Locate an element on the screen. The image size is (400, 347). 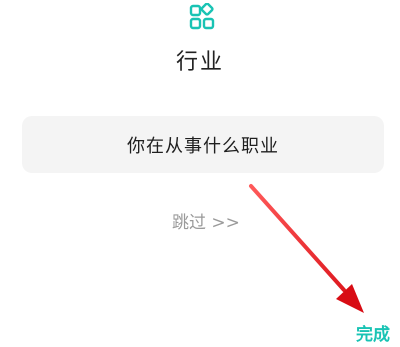
occupation-prompt-label: 你在从事什么职业 is located at coordinates (203, 146).